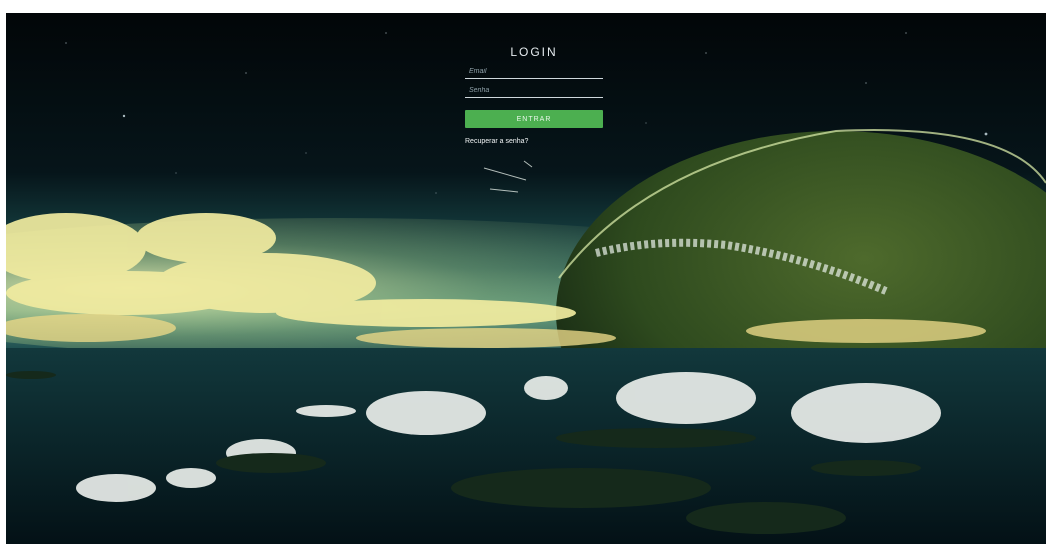  Describe the element at coordinates (534, 141) in the screenshot. I see `recover-password-link: Recuperar a senha?` at that location.